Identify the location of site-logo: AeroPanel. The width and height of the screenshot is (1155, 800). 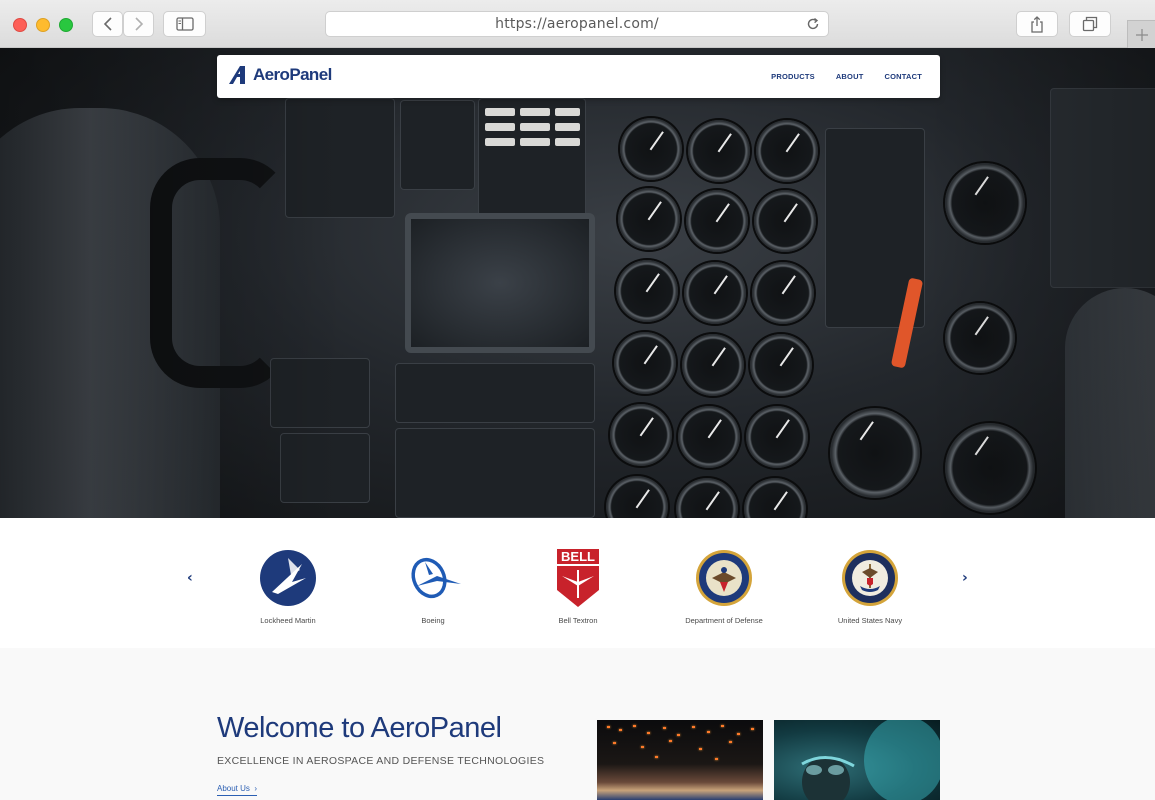
(280, 75).